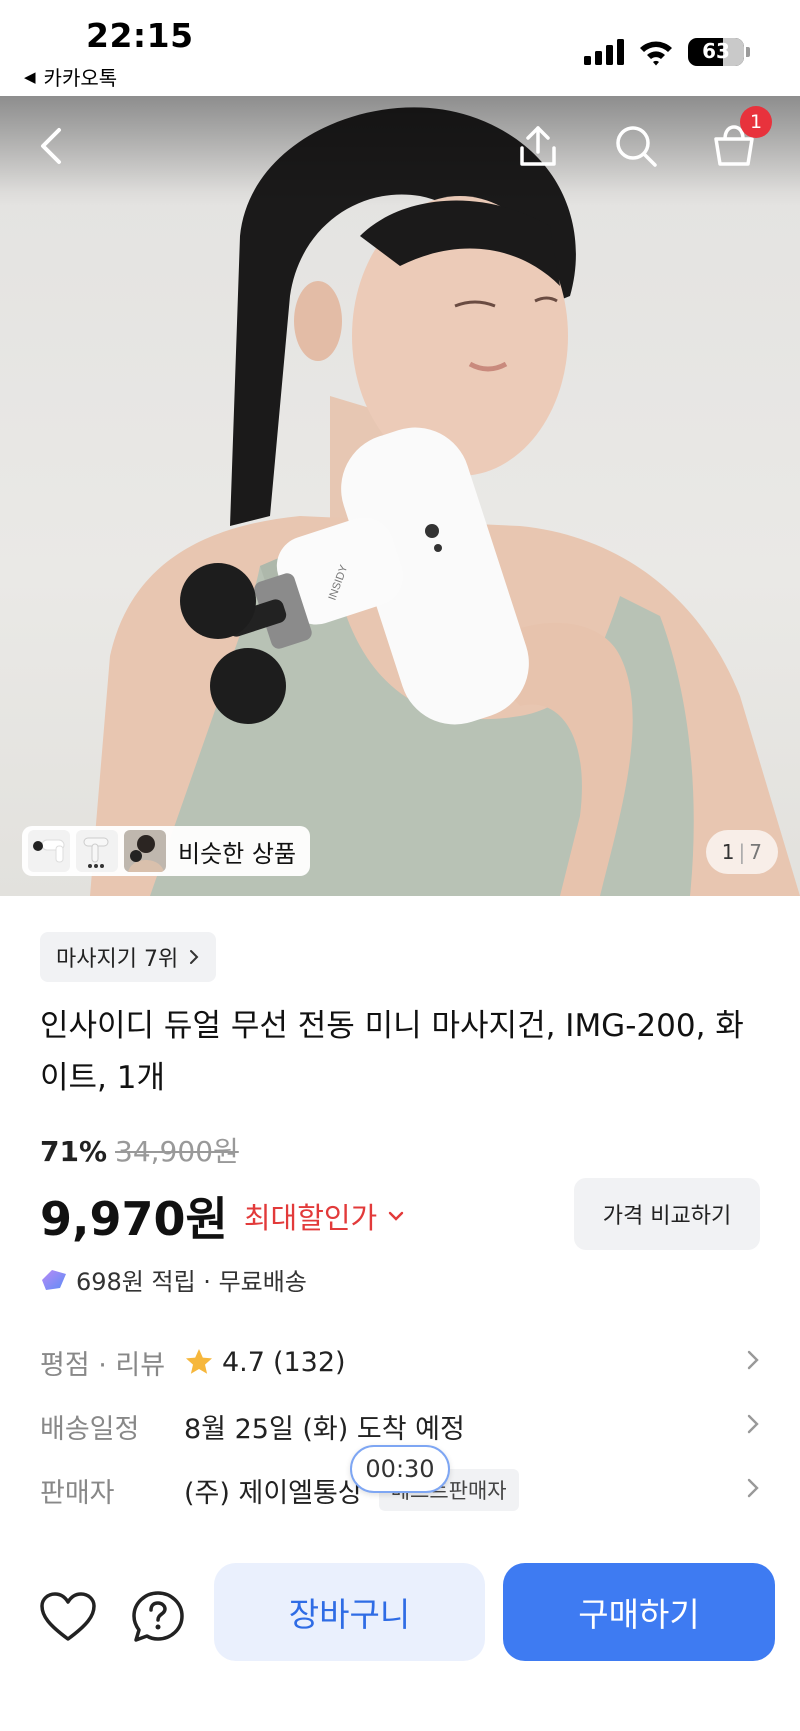 This screenshot has height=1731, width=800. I want to click on share-button, so click(538, 146).